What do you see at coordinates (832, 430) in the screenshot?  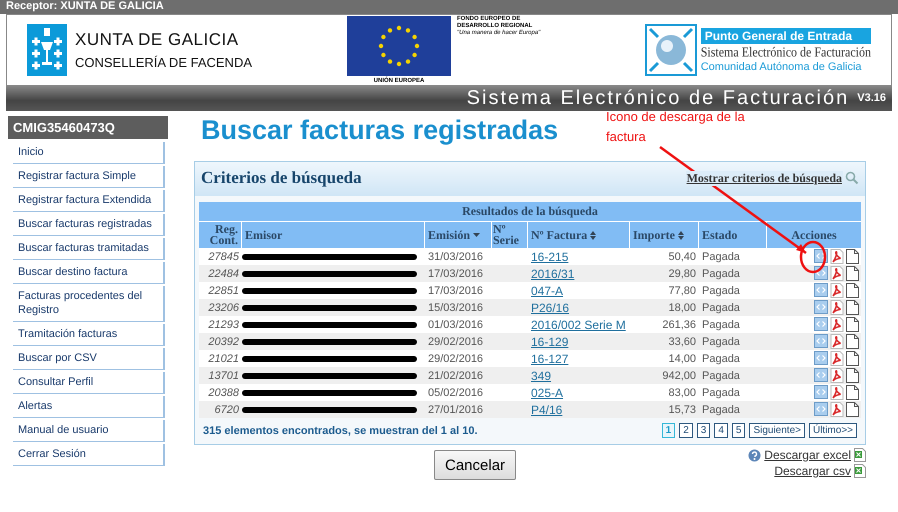 I see `last-page-button: Último>>` at bounding box center [832, 430].